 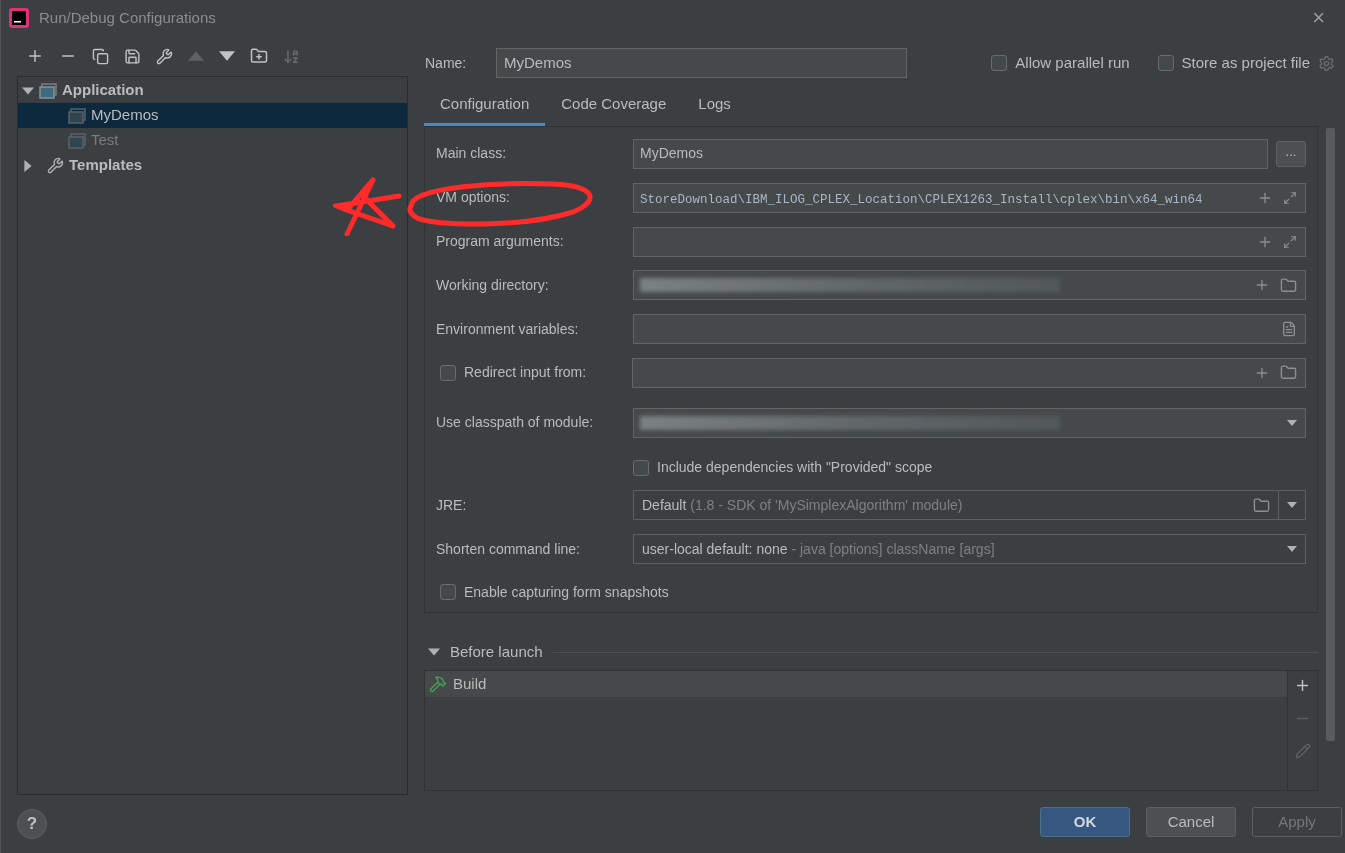 What do you see at coordinates (515, 423) in the screenshot?
I see `field-label: Use classpath of module:` at bounding box center [515, 423].